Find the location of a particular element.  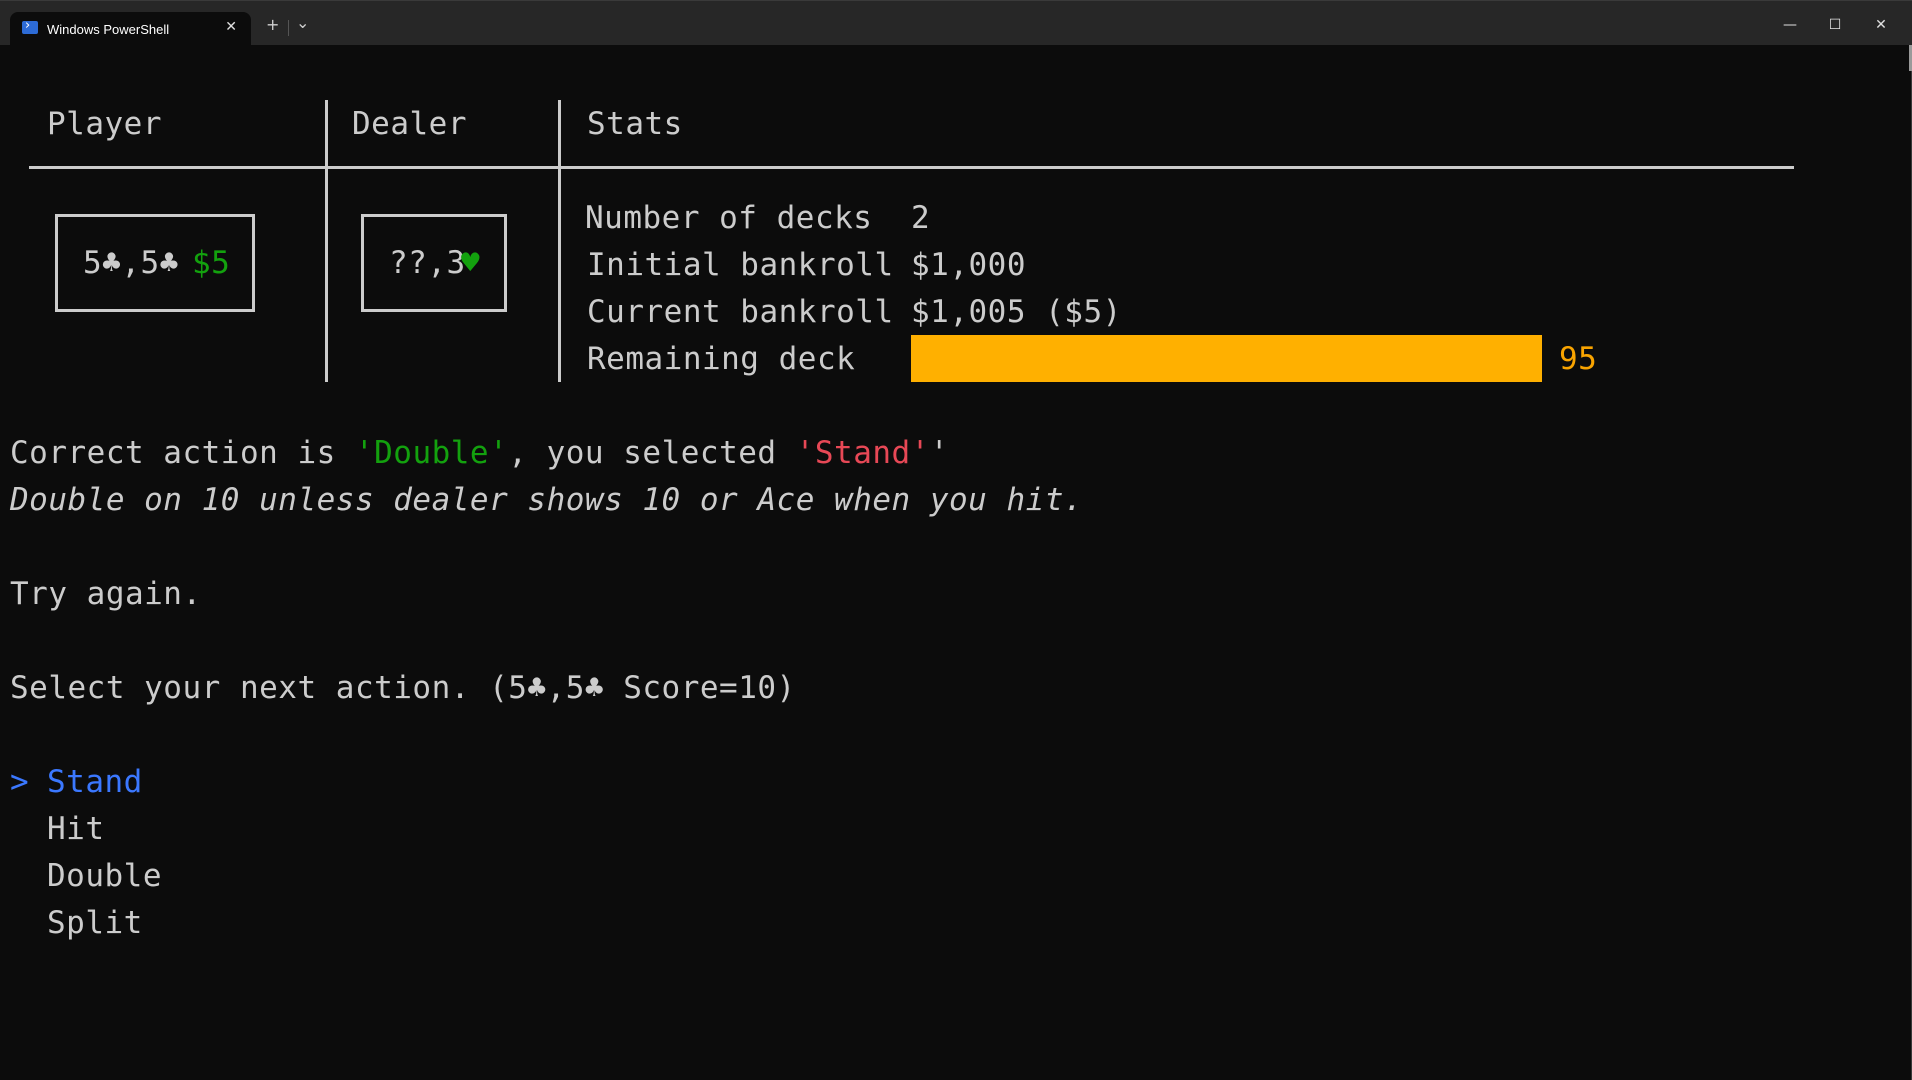

tab-close-icon: ✕ is located at coordinates (231, 27).